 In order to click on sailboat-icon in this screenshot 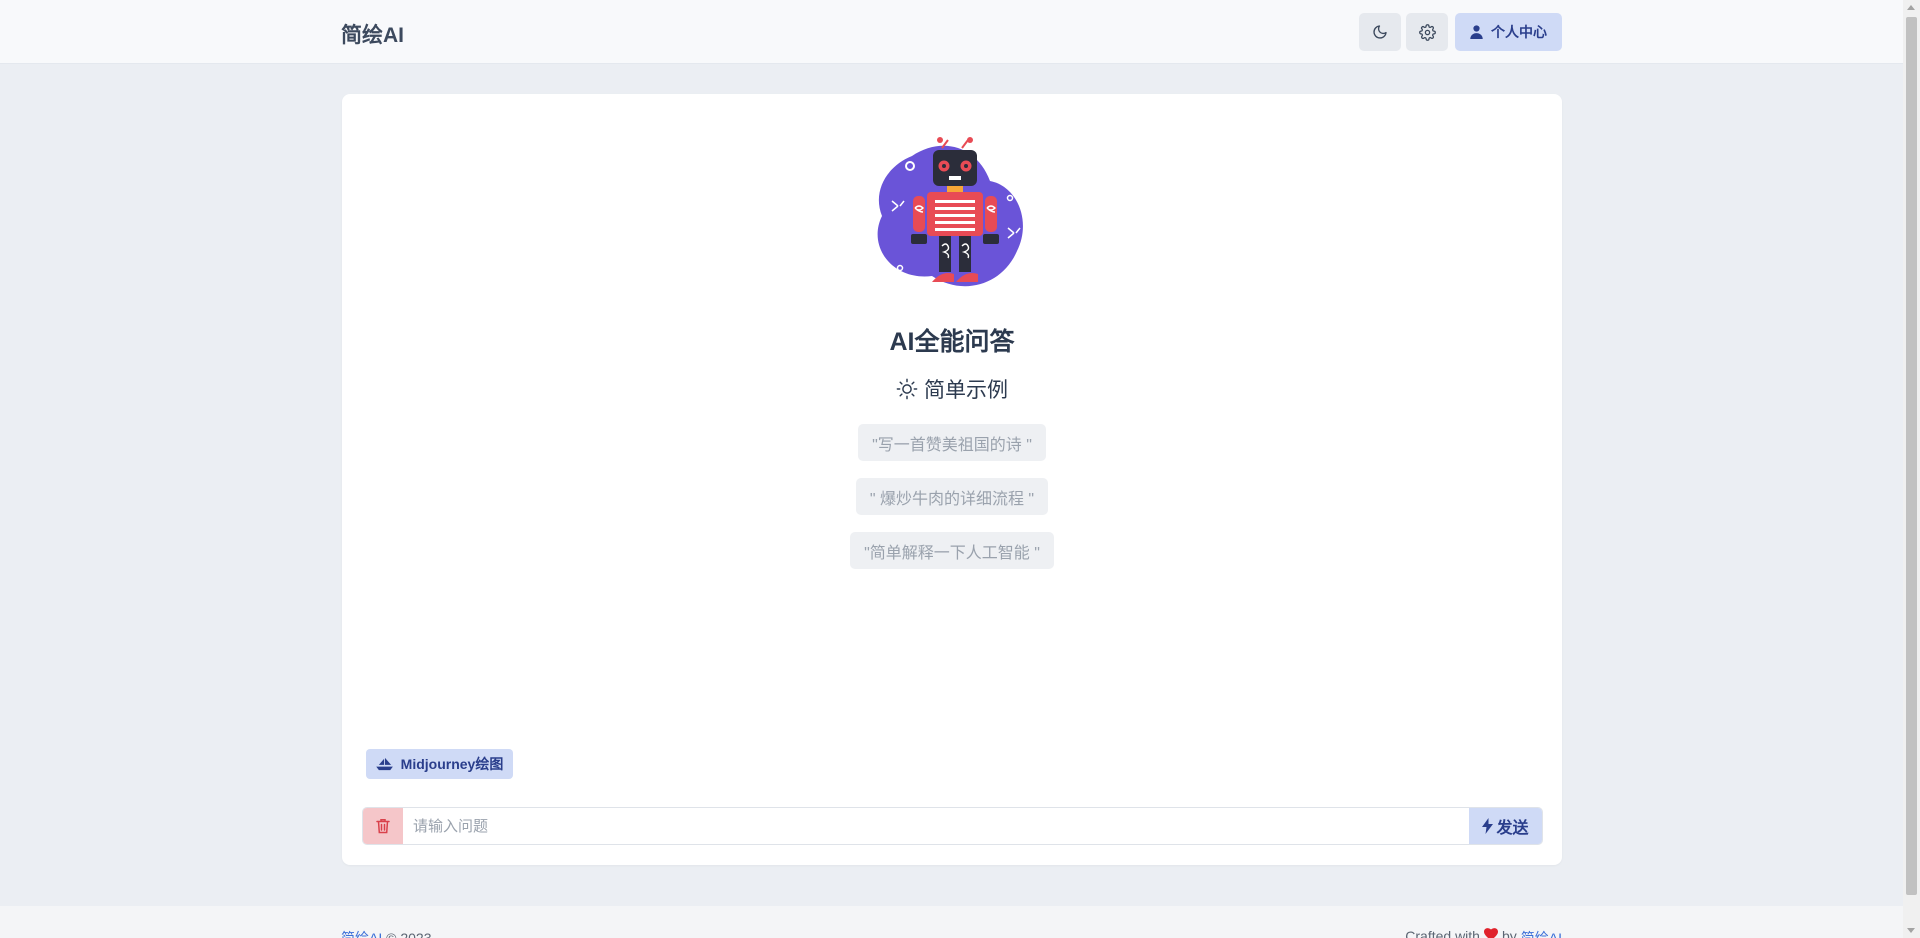, I will do `click(384, 764)`.